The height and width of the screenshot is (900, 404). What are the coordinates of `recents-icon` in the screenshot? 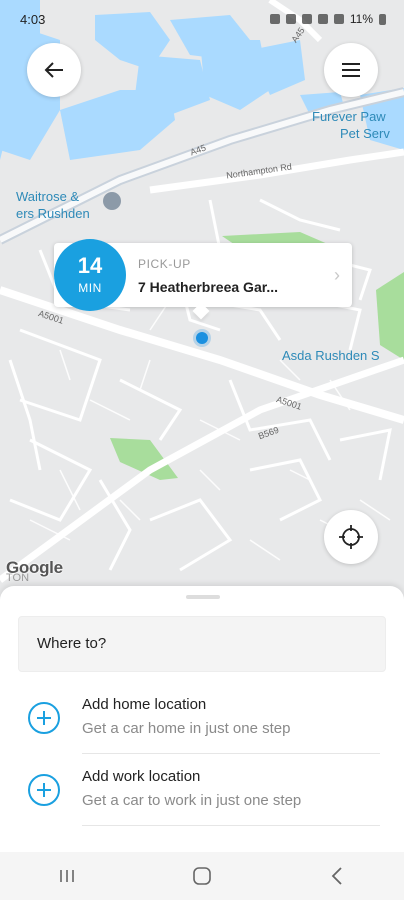 It's located at (67, 876).